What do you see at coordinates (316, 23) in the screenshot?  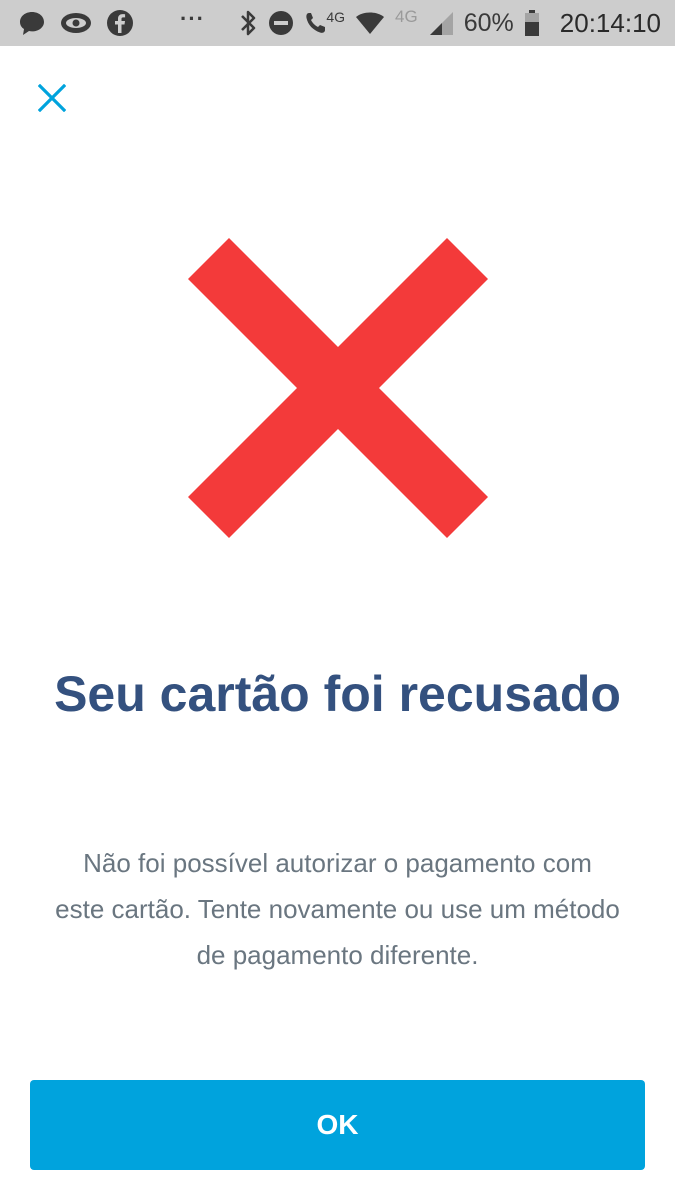 I see `phone-call-icon` at bounding box center [316, 23].